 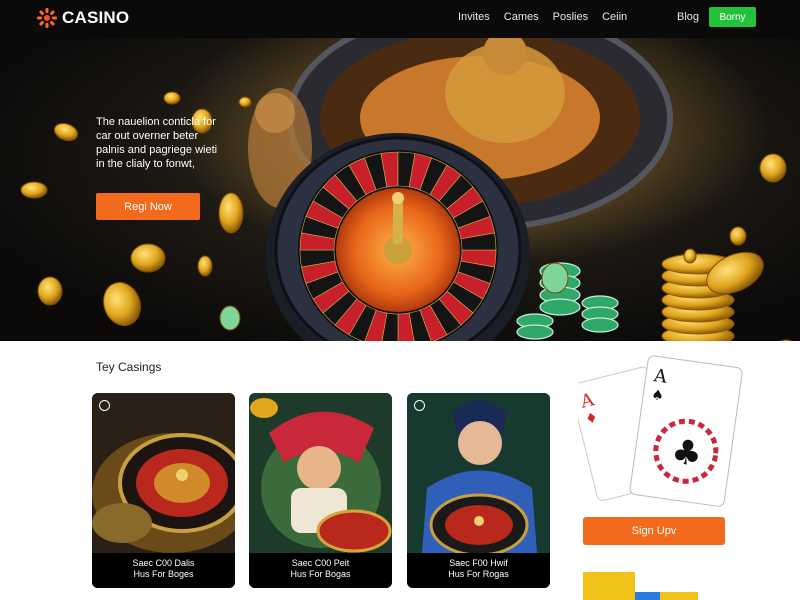 I want to click on hero-text-line: palnis and pagriege wieti, so click(x=157, y=150).